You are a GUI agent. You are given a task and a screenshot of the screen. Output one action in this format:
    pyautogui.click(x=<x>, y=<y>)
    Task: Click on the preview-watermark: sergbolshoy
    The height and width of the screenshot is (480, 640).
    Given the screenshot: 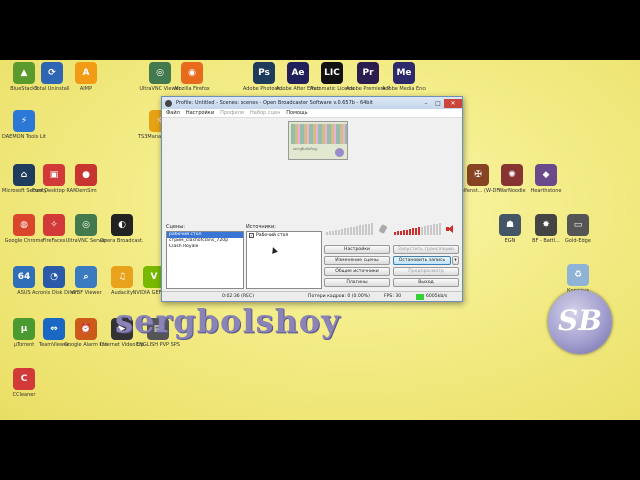 What is the action you would take?
    pyautogui.click(x=305, y=148)
    